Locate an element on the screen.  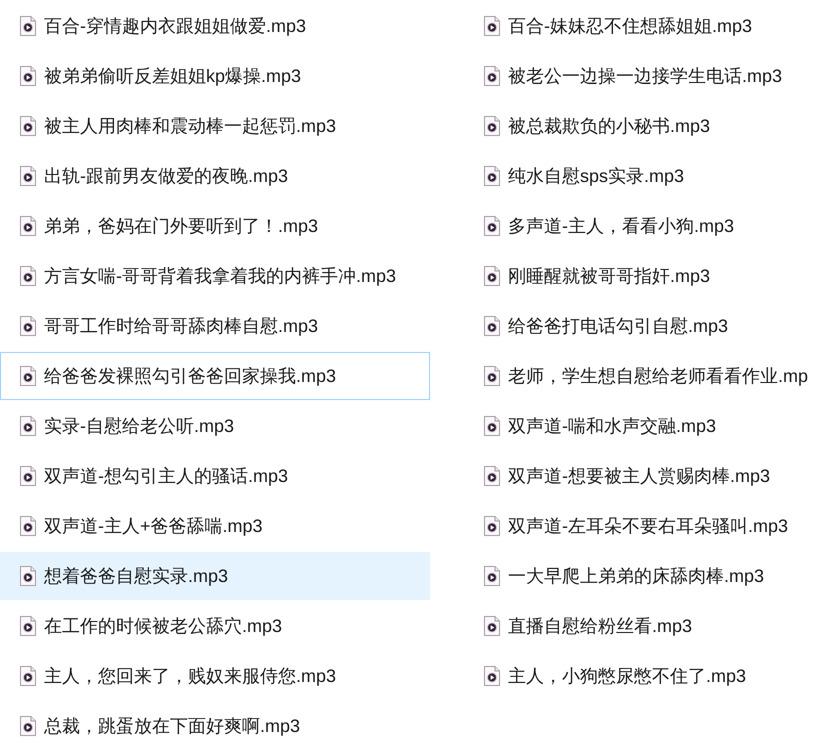
file-item: 纯水自慰sps实录.mp3 is located at coordinates (640, 176).